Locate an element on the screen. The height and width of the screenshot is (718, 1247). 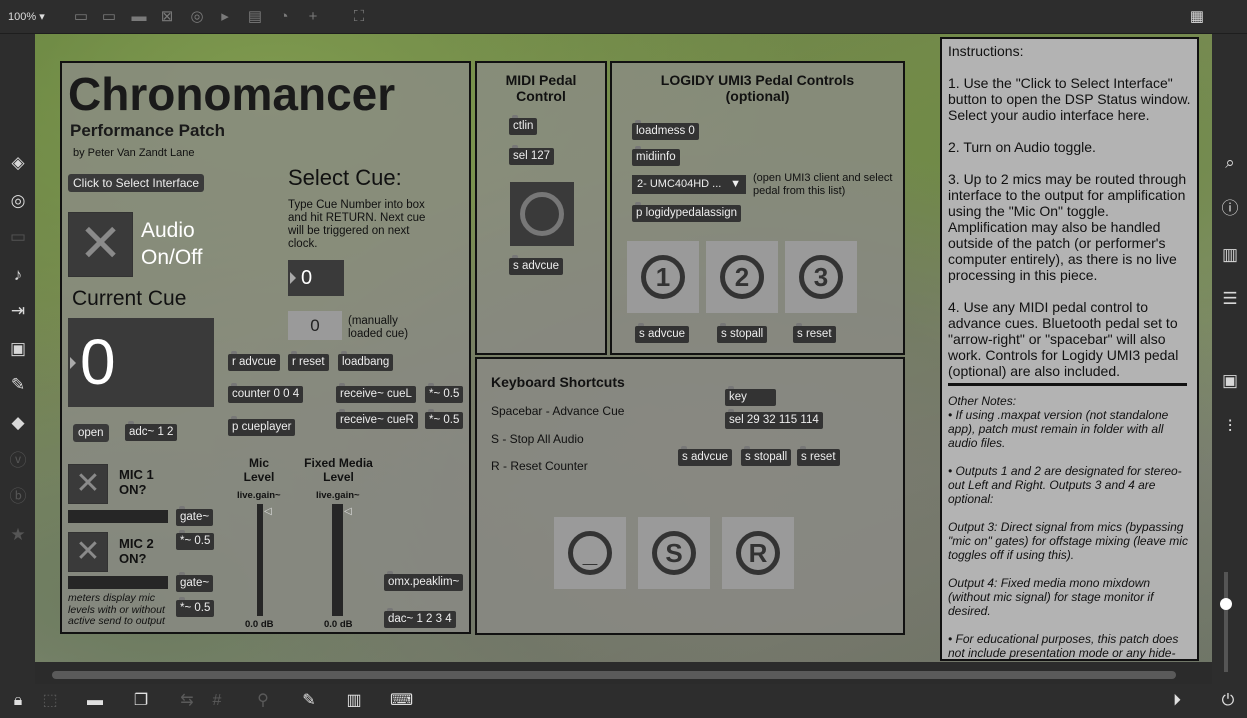
manual-cue-note: (manually loaded cue) is located at coordinates (378, 327).